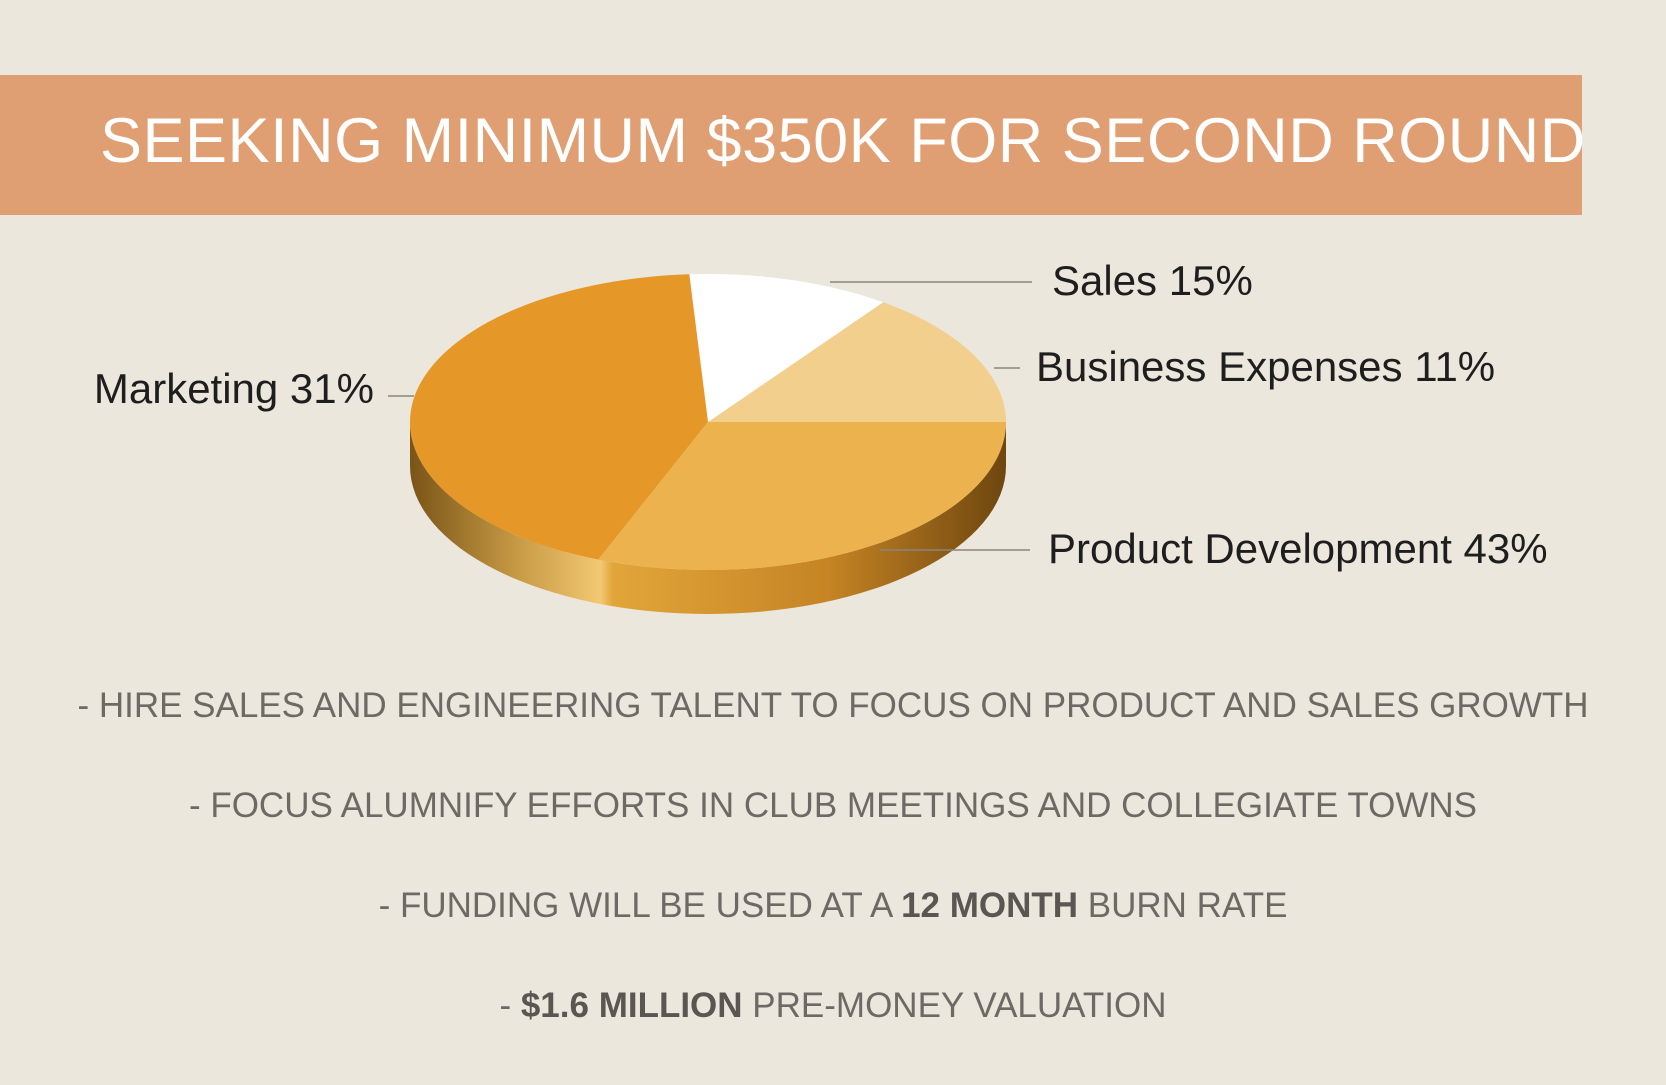  What do you see at coordinates (1265, 366) in the screenshot?
I see `pie-label: Business Expenses 11%` at bounding box center [1265, 366].